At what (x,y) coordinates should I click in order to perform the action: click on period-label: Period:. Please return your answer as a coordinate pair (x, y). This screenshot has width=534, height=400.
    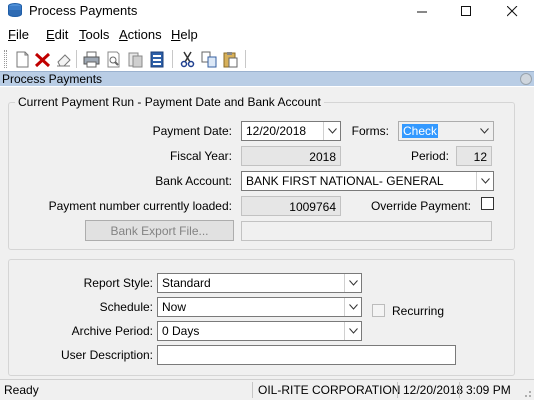
    Looking at the image, I should click on (429, 156).